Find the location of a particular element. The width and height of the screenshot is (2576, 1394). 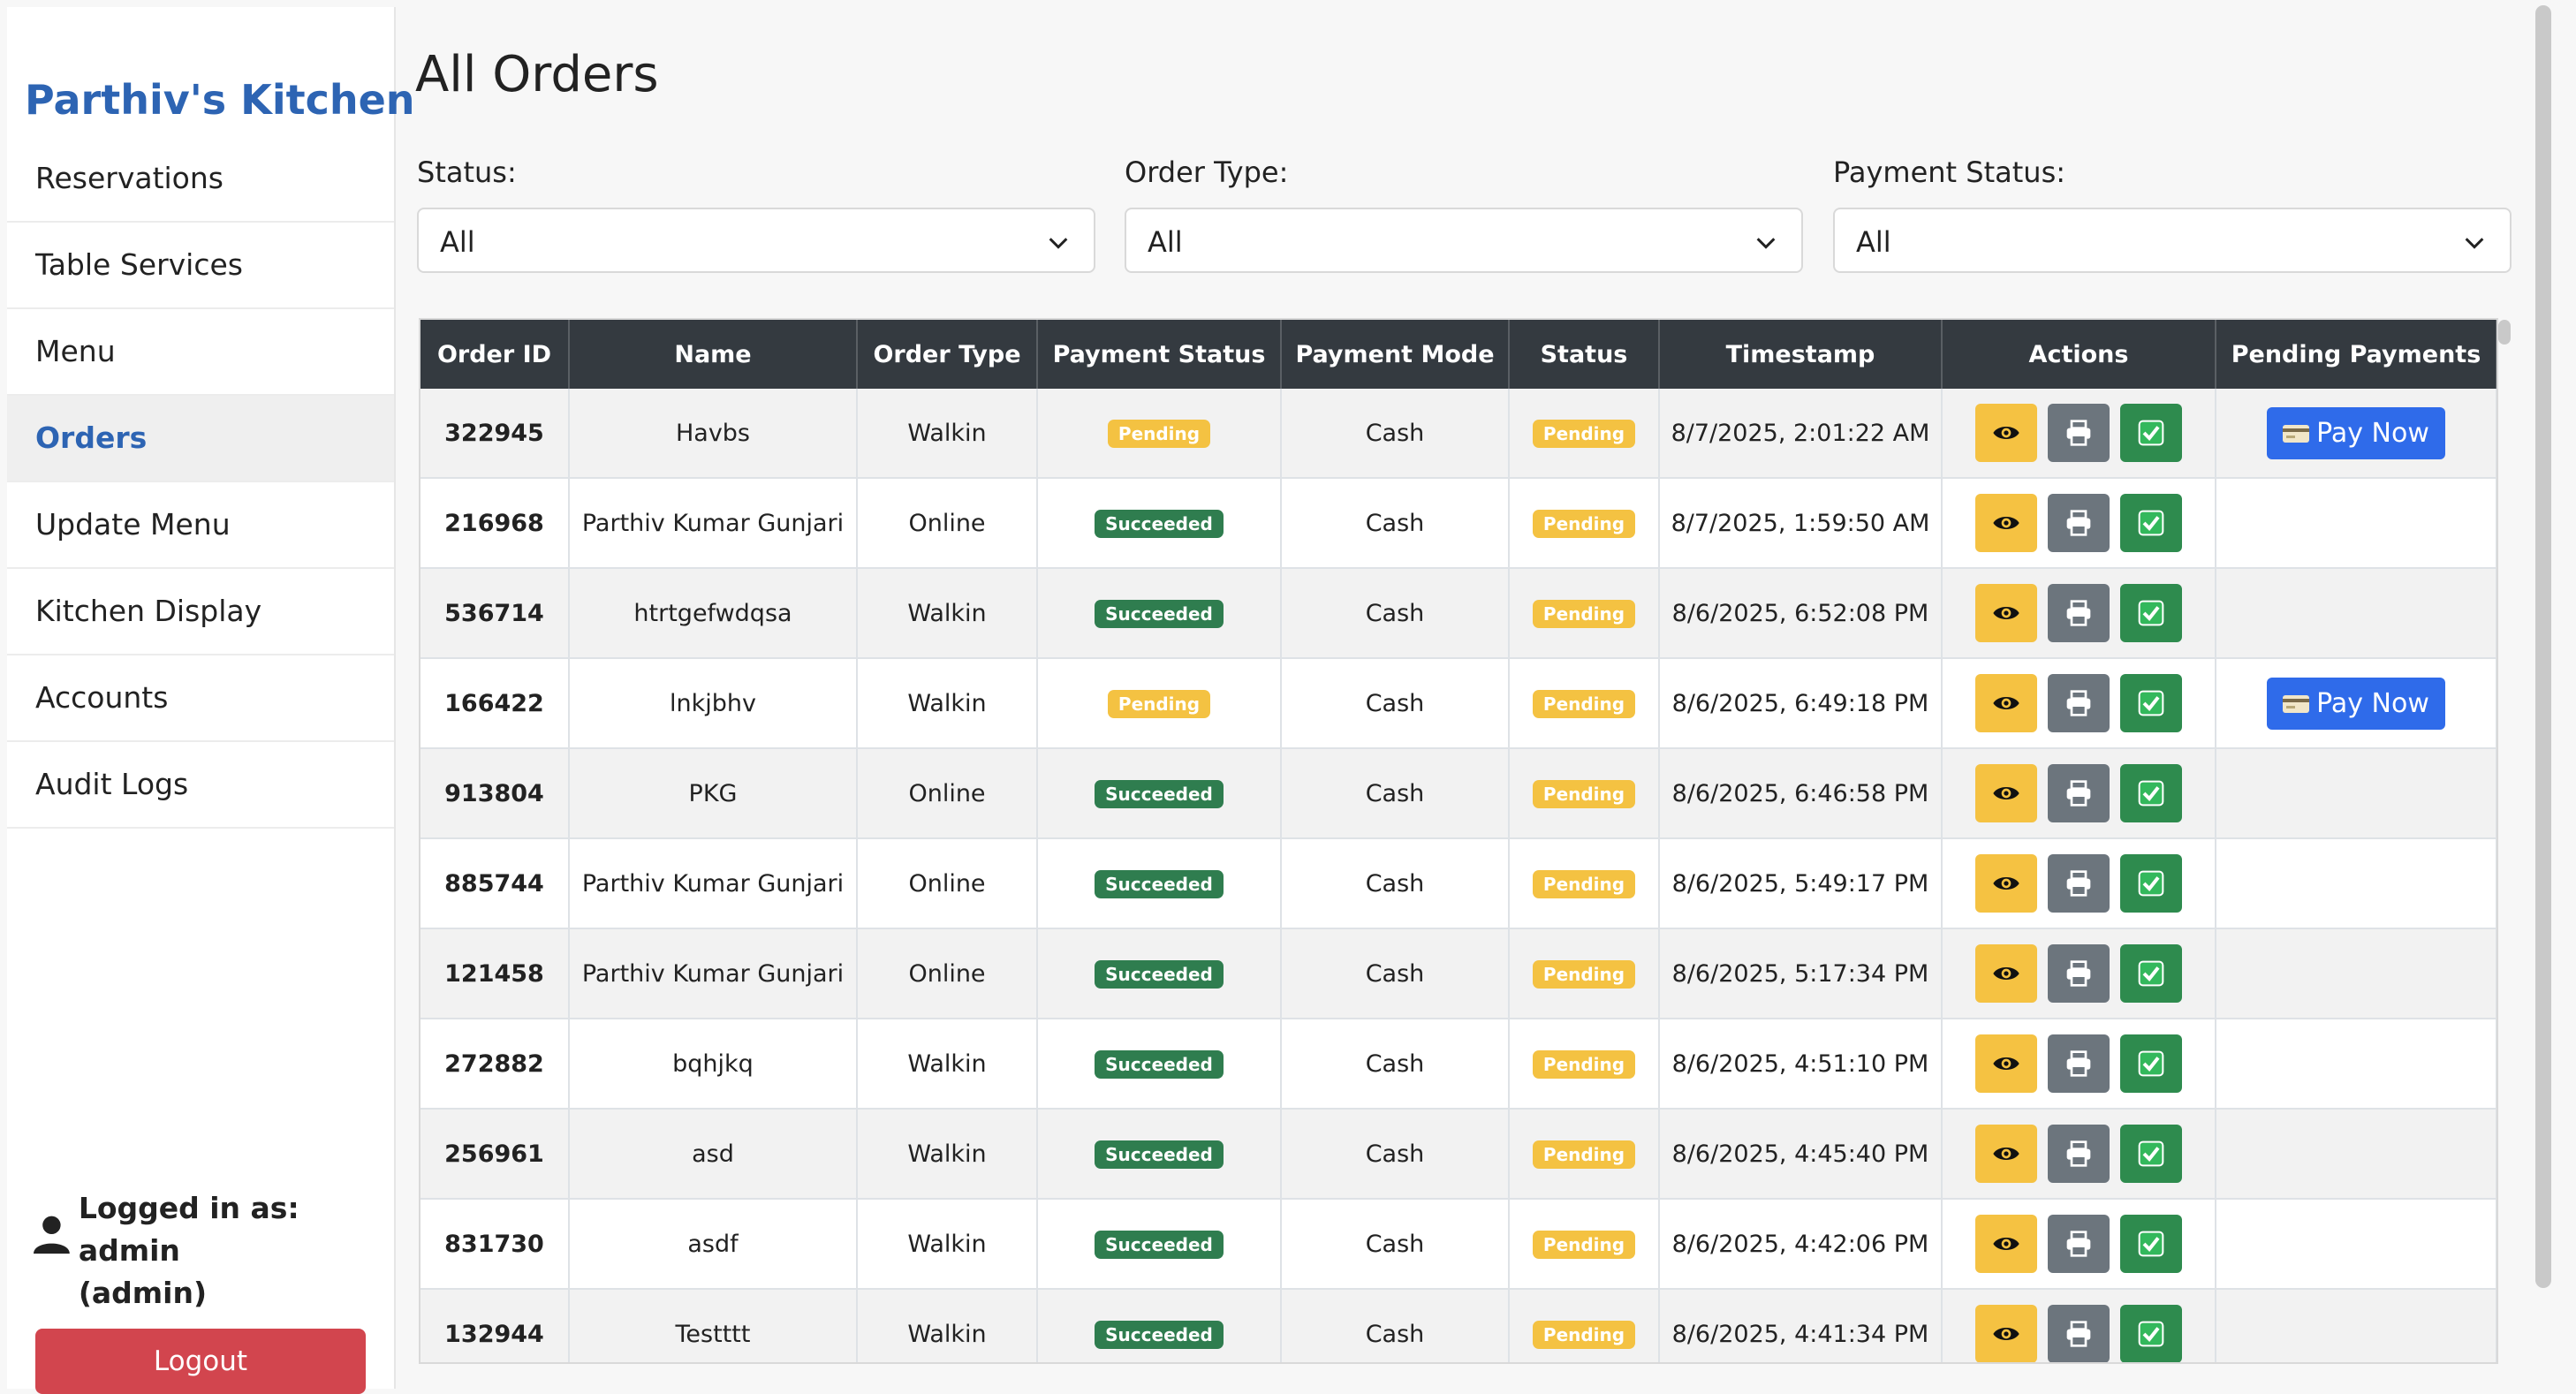

pending-payments-cell is located at coordinates (2356, 613).